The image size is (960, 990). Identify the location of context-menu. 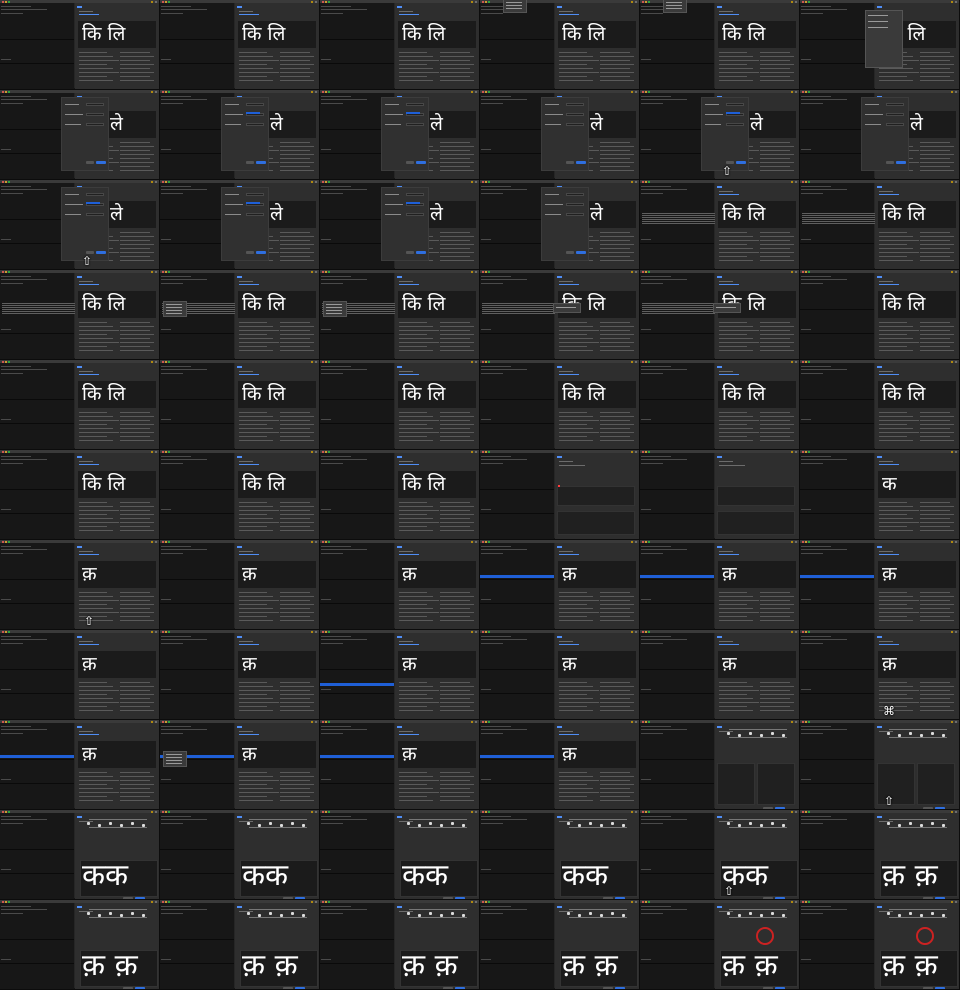
(175, 759).